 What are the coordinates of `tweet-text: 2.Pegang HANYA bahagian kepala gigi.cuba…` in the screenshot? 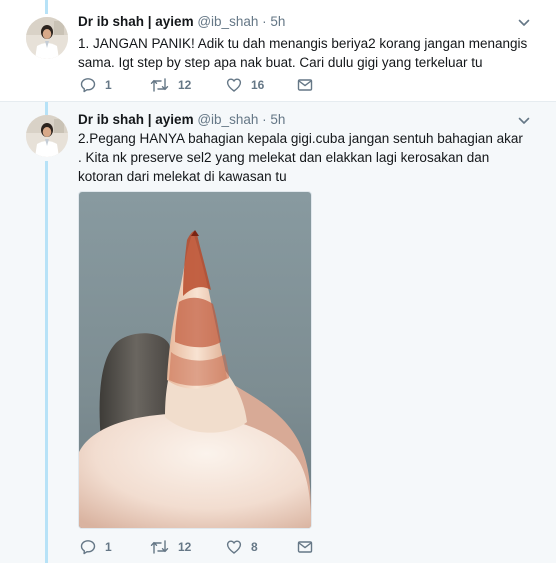 It's located at (300, 157).